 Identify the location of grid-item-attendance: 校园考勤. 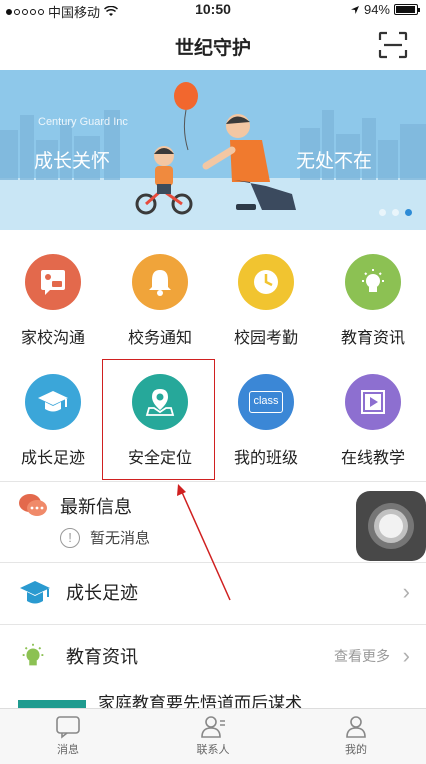
(266, 292).